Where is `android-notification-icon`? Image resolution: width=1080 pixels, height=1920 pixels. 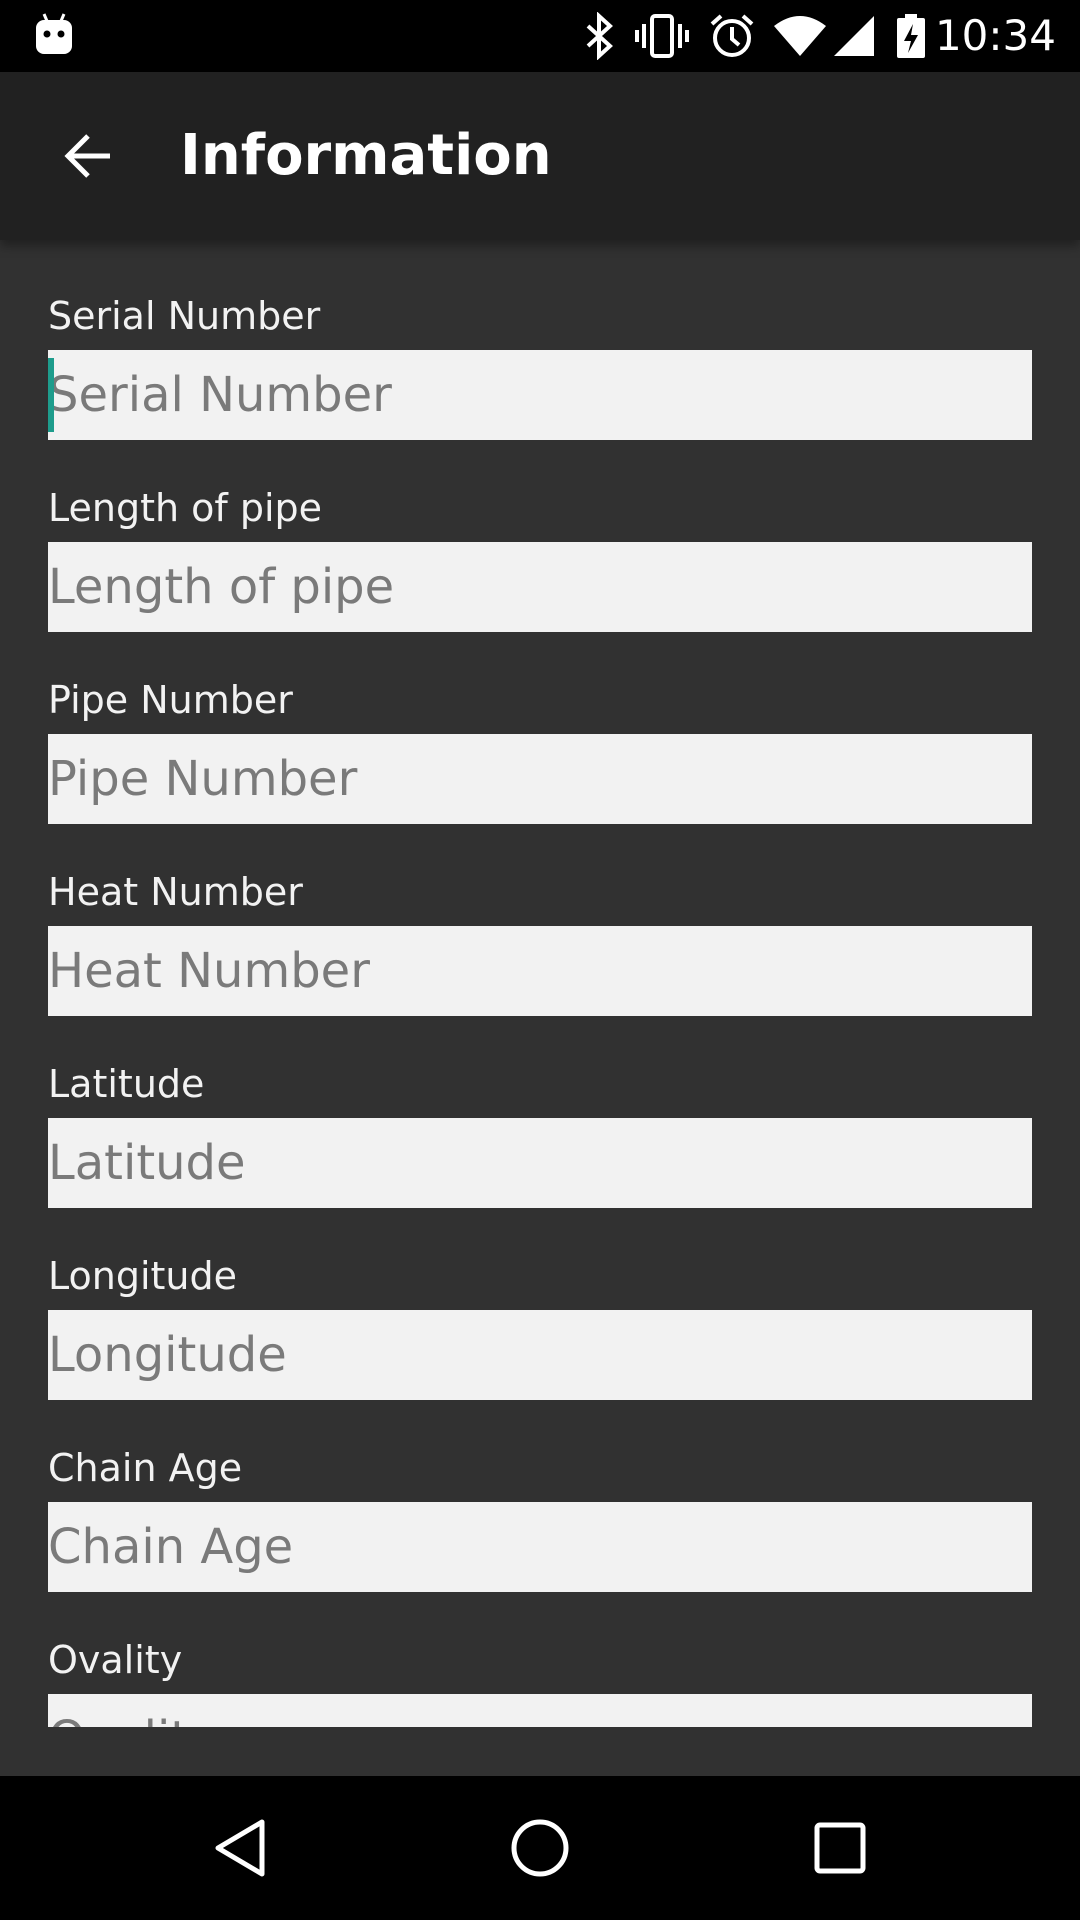
android-notification-icon is located at coordinates (54, 33).